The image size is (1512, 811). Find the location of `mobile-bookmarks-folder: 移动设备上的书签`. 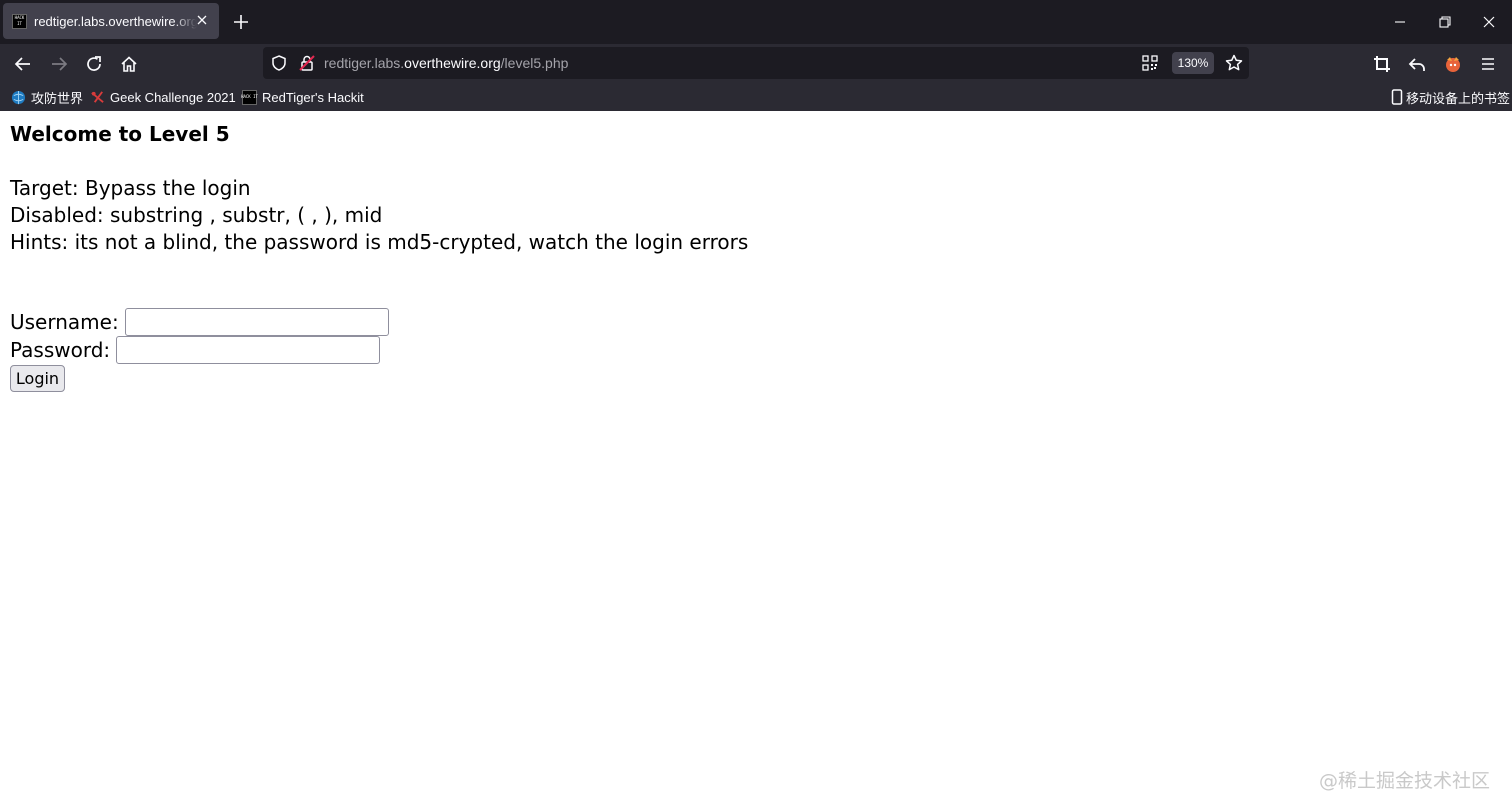

mobile-bookmarks-folder: 移动设备上的书签 is located at coordinates (1450, 97).